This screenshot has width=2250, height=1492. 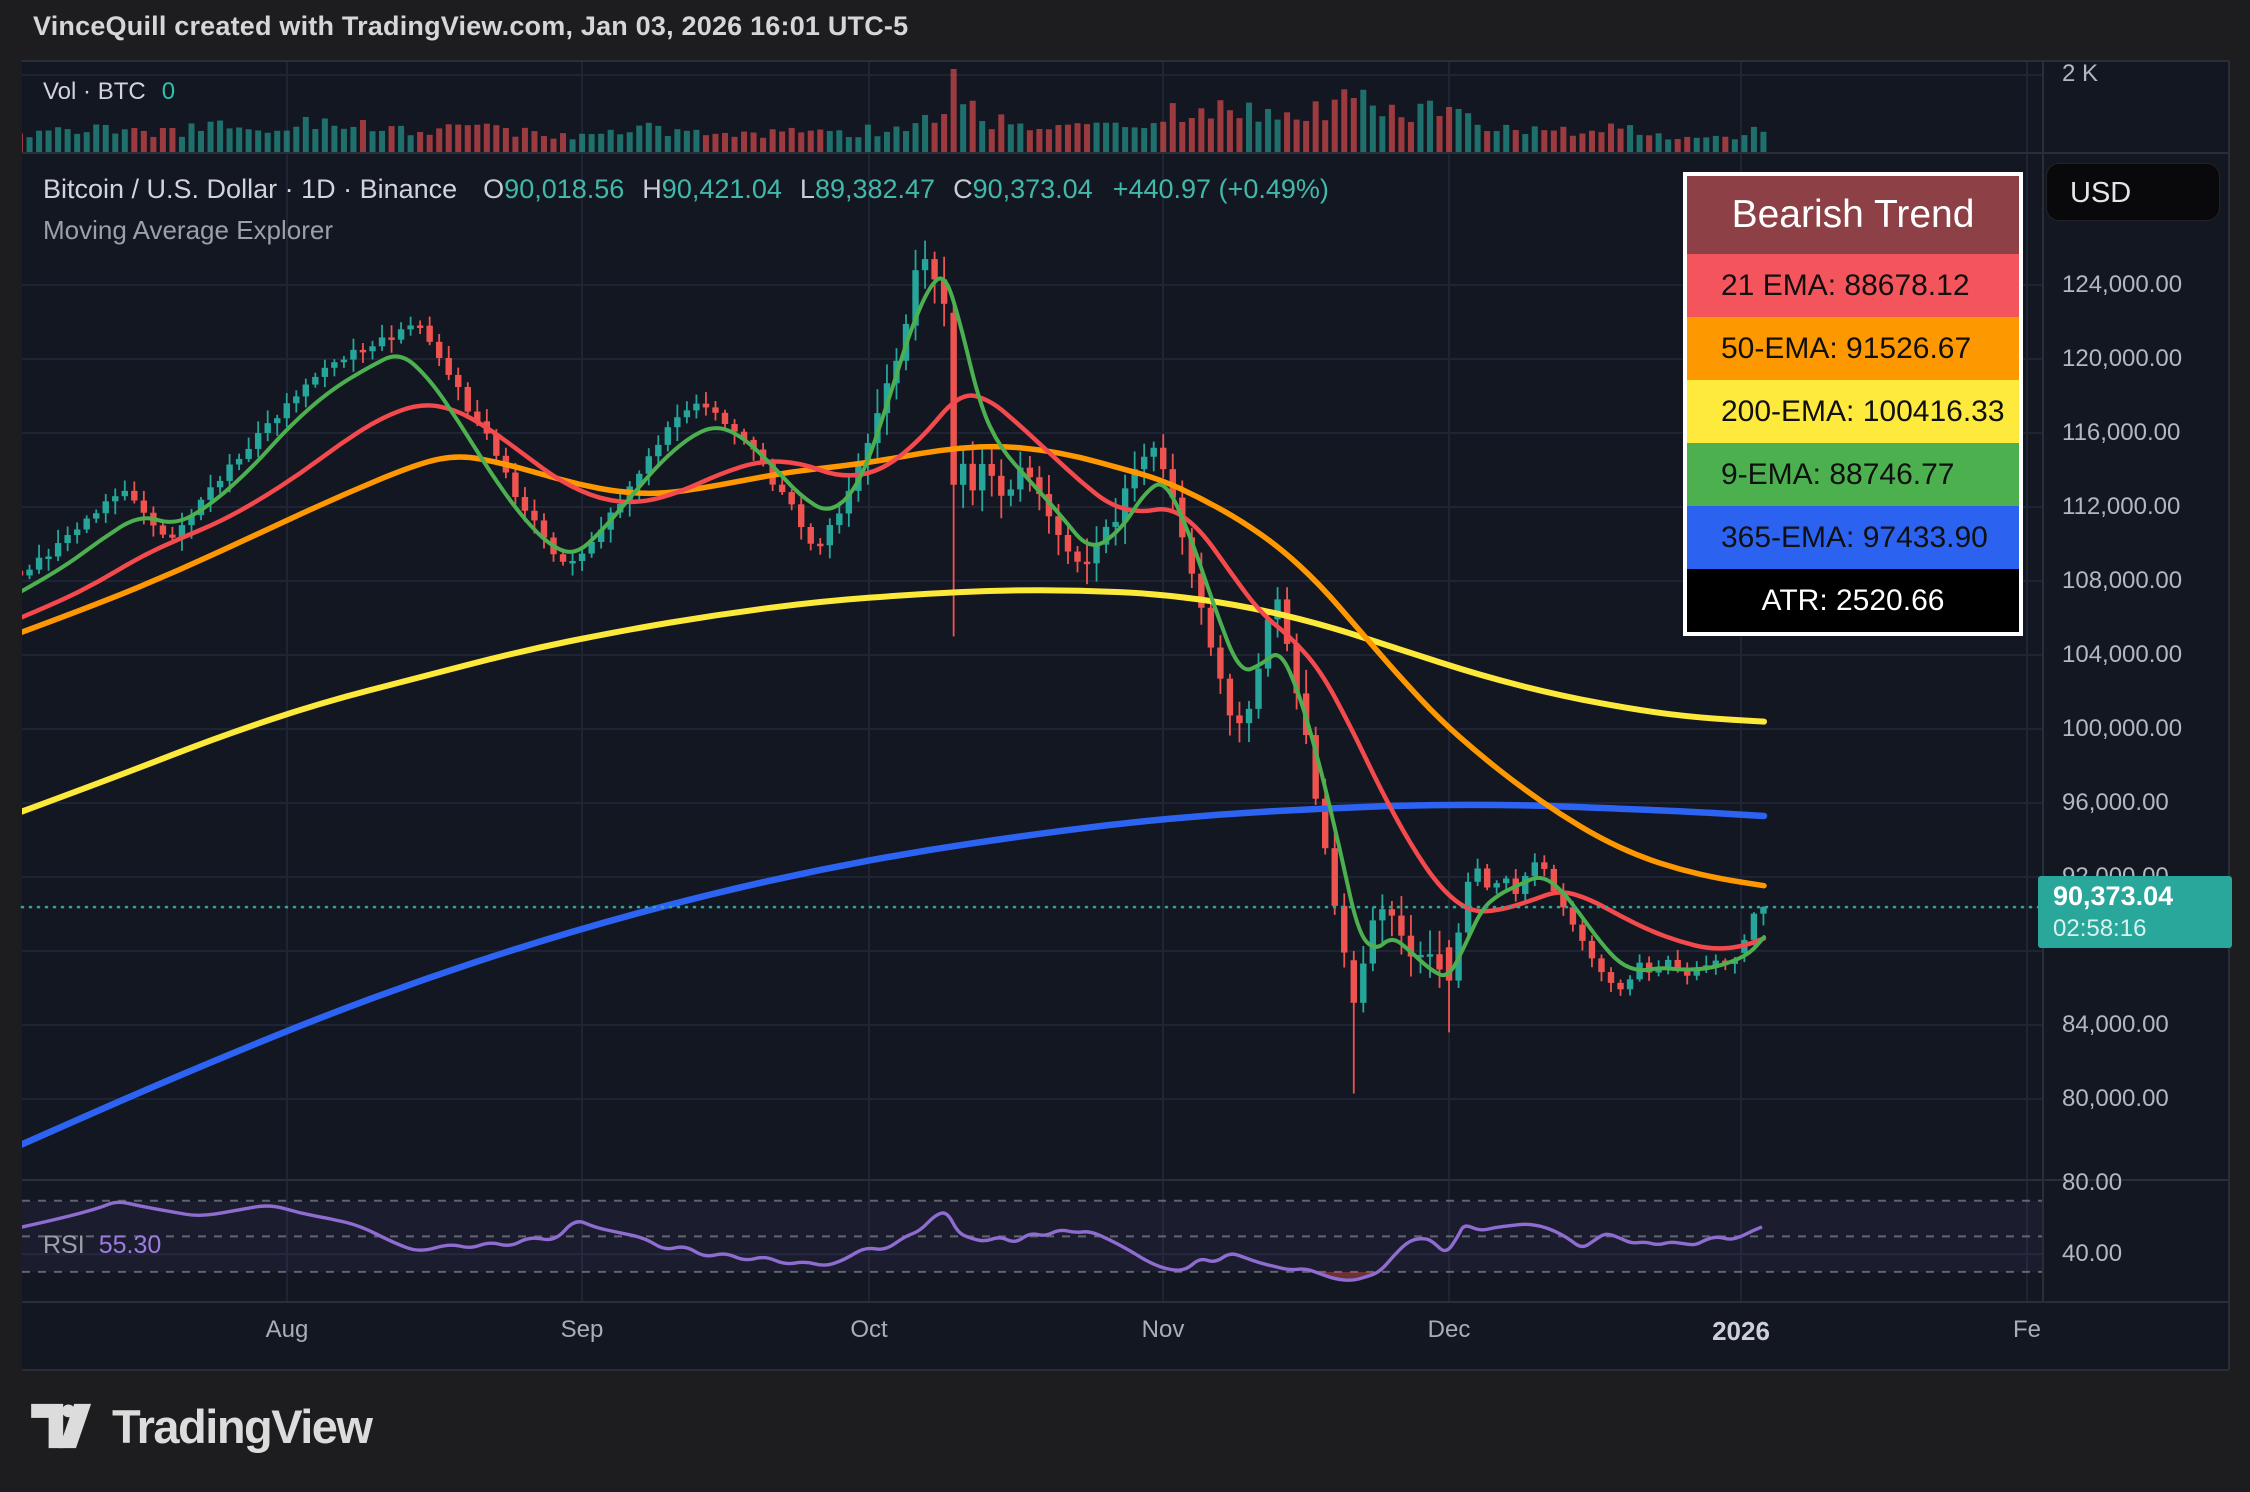 What do you see at coordinates (94, 91) in the screenshot?
I see `volume-legend-label: Vol · BTC` at bounding box center [94, 91].